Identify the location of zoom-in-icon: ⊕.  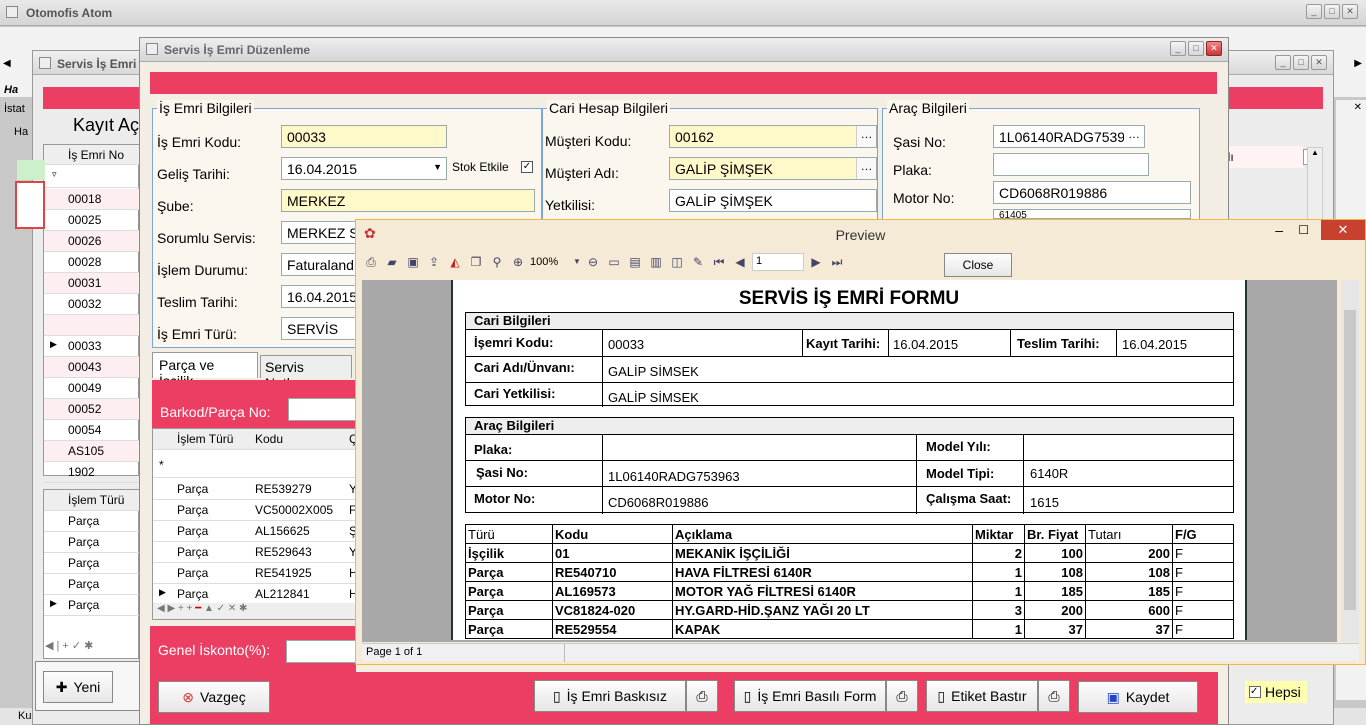
(518, 262).